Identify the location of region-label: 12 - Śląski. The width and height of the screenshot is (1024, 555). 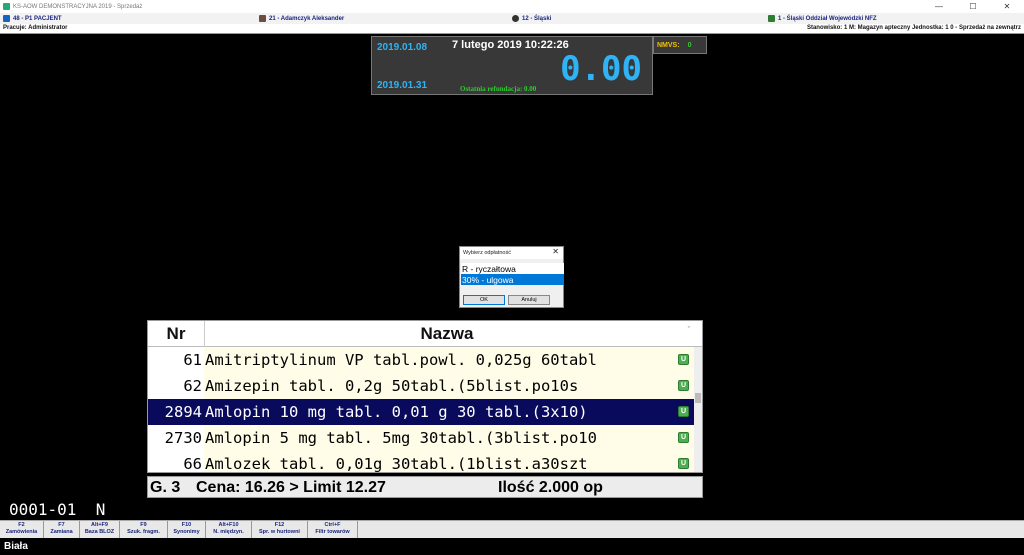
(537, 18).